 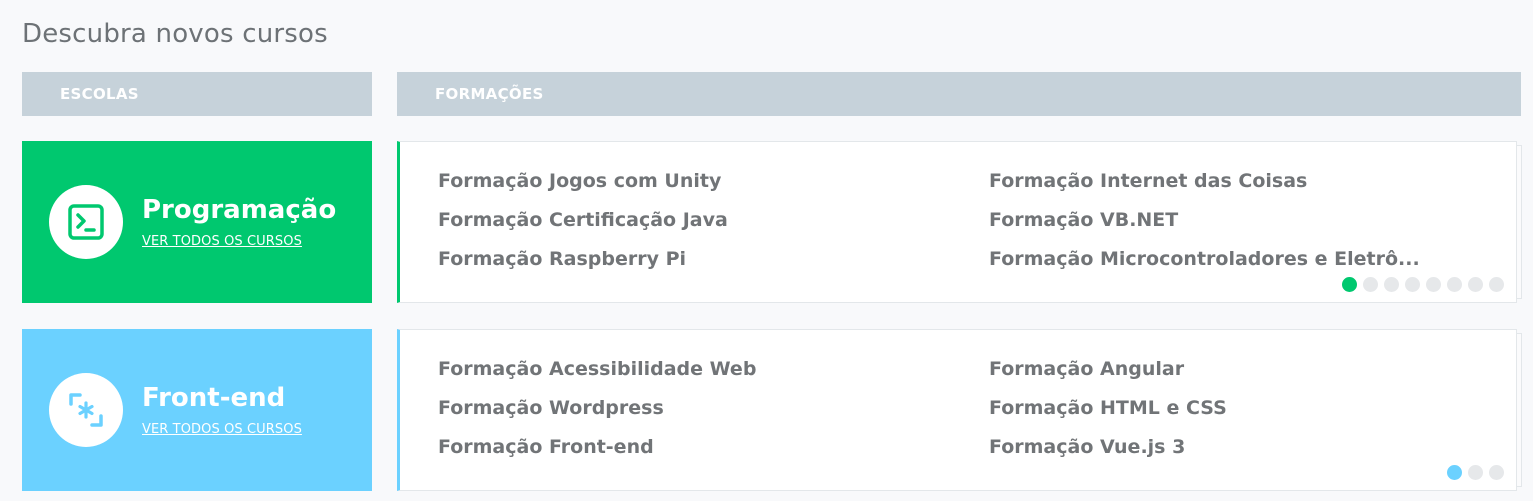 What do you see at coordinates (562, 259) in the screenshot?
I see `formation-link: Formação Raspberry Pi` at bounding box center [562, 259].